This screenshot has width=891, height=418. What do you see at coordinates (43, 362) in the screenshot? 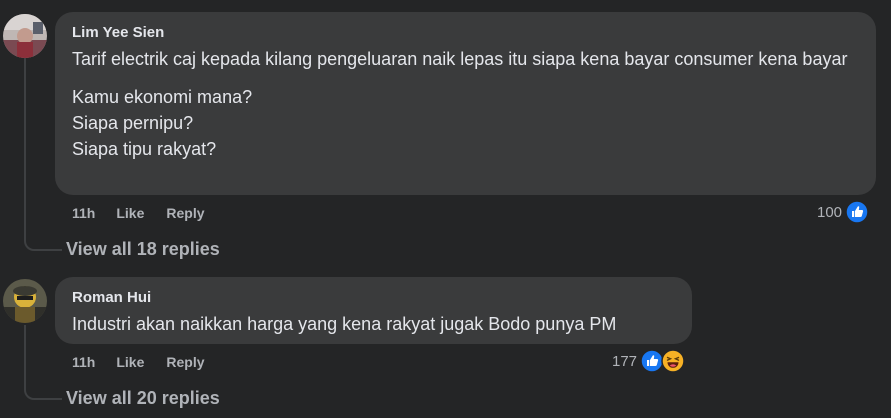
I see `thread-line` at bounding box center [43, 362].